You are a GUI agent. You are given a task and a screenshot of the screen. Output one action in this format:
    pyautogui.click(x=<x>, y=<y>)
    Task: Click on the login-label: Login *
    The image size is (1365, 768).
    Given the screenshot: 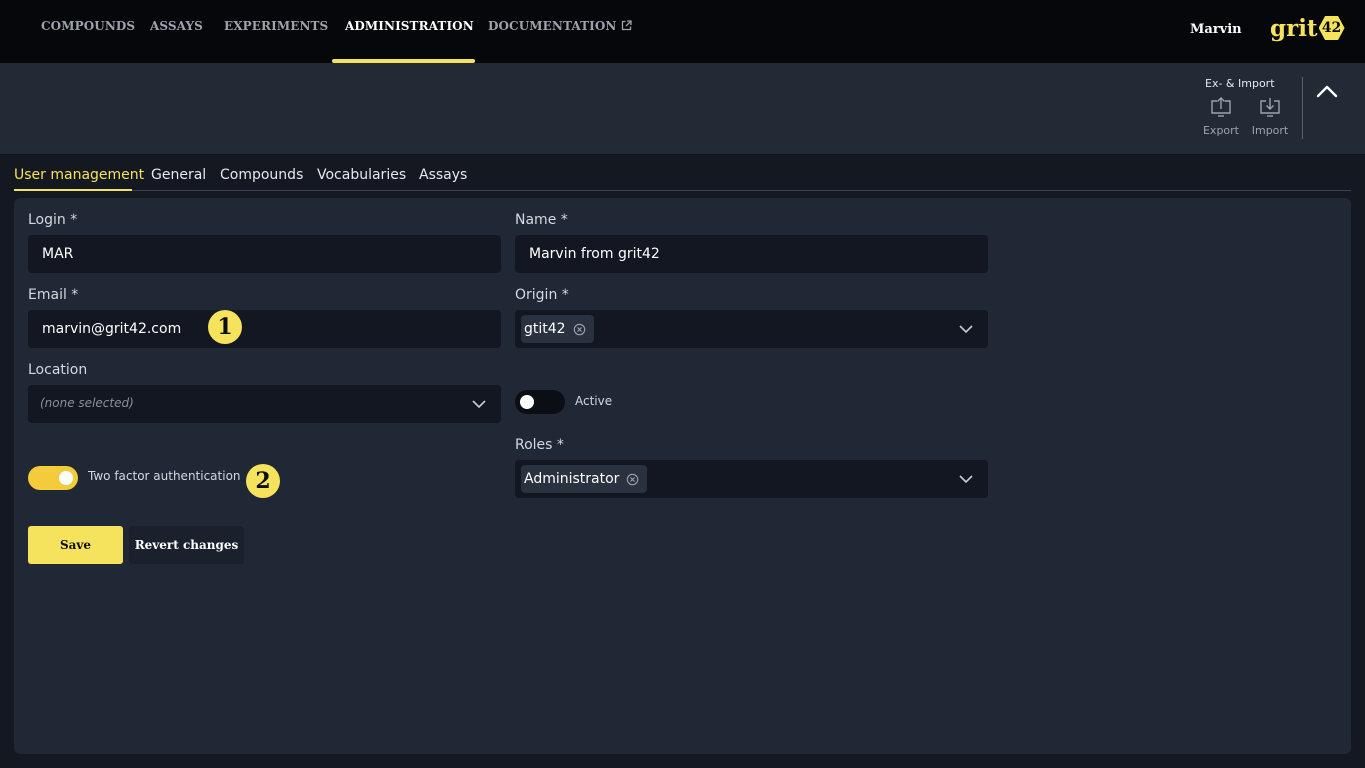 What is the action you would take?
    pyautogui.click(x=53, y=220)
    